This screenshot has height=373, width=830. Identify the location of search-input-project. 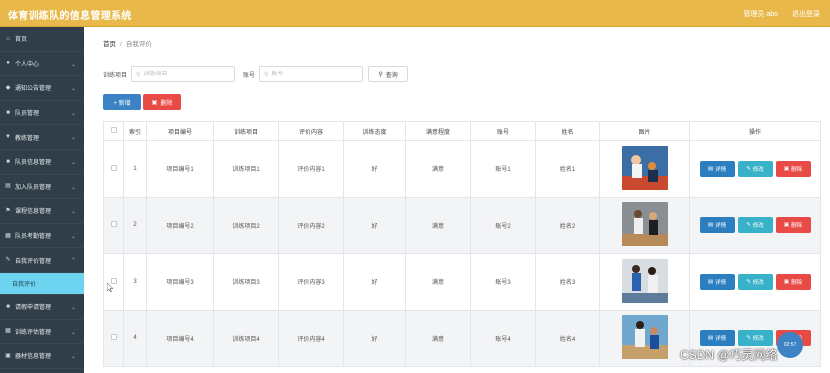
(183, 74).